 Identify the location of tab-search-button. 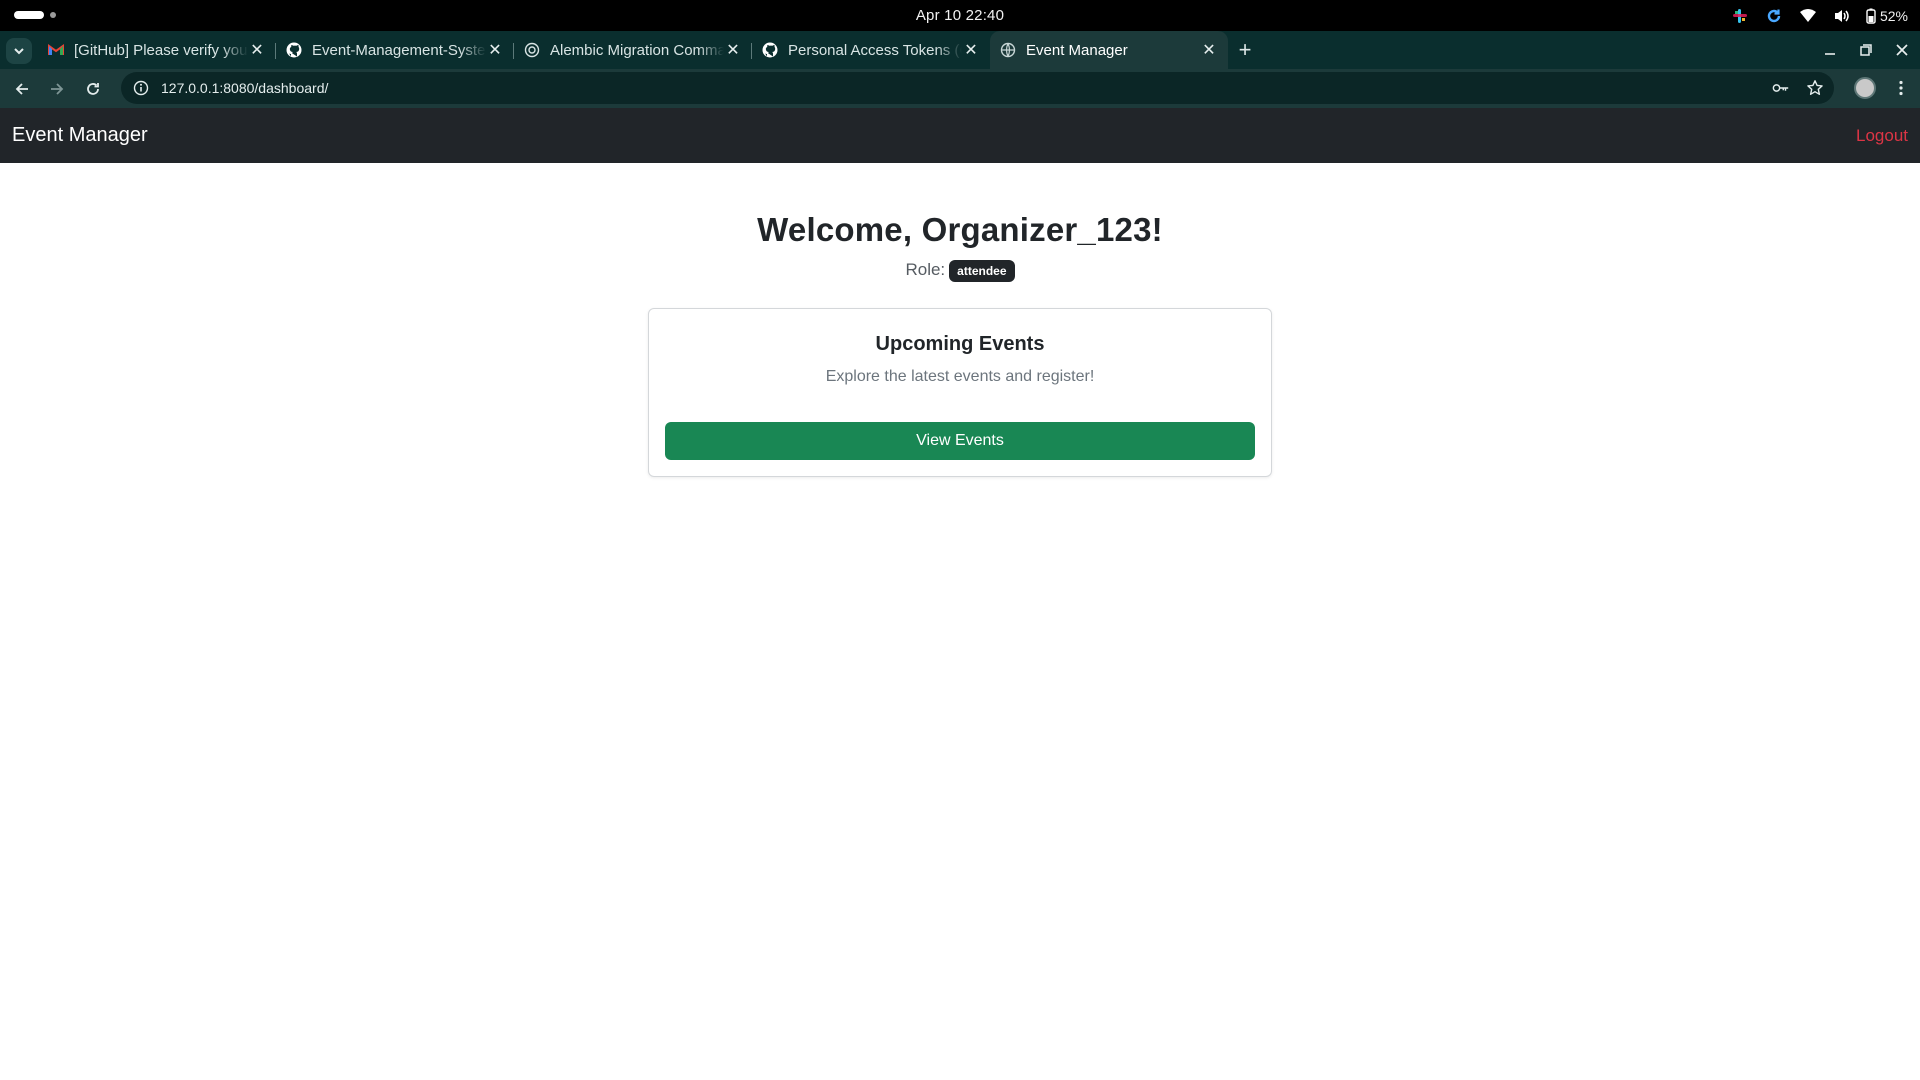
(19, 51).